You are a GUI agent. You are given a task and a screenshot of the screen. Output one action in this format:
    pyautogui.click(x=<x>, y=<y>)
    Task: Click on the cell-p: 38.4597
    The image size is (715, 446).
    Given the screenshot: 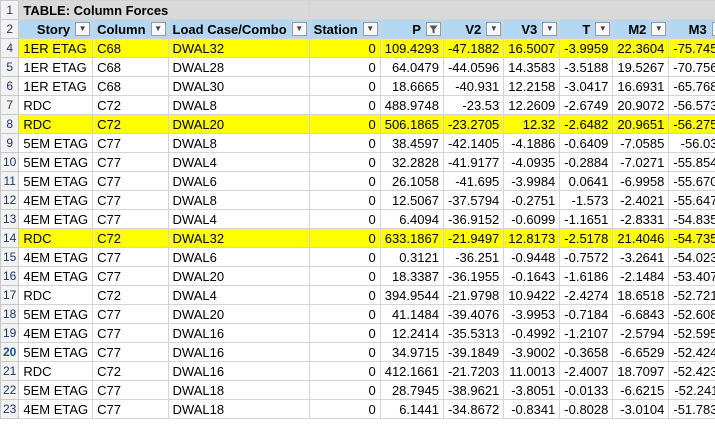 What is the action you would take?
    pyautogui.click(x=411, y=143)
    